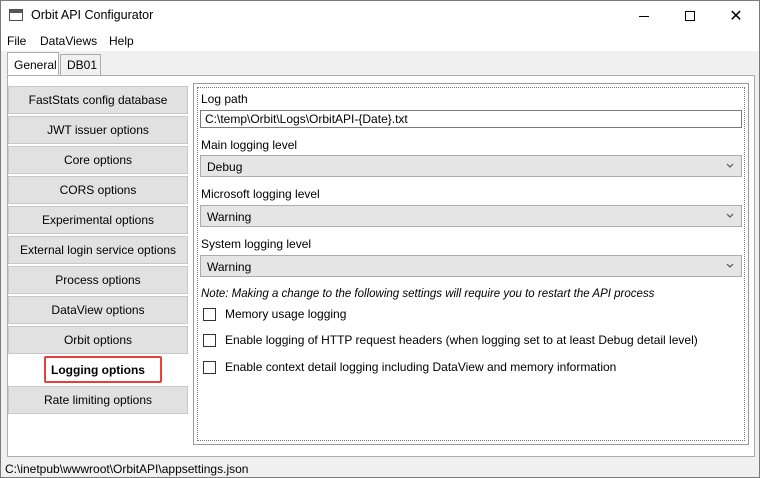  I want to click on nav-logging-options: Logging options, so click(98, 370).